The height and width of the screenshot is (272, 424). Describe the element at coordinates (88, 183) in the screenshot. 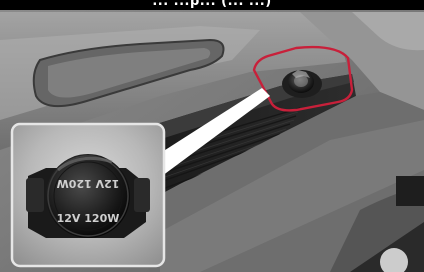

I see `cap-label-top: 12V 120W` at that location.